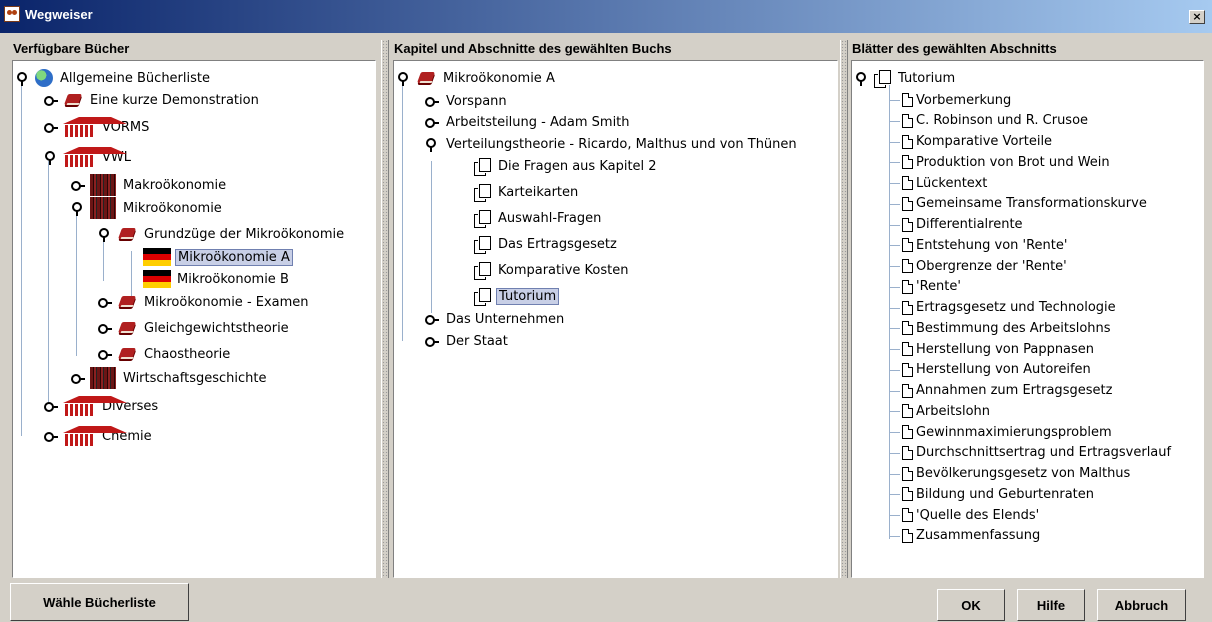 This screenshot has height=622, width=1212. I want to click on sheet-item: C. Robinson und R. Crusoe, so click(995, 121).